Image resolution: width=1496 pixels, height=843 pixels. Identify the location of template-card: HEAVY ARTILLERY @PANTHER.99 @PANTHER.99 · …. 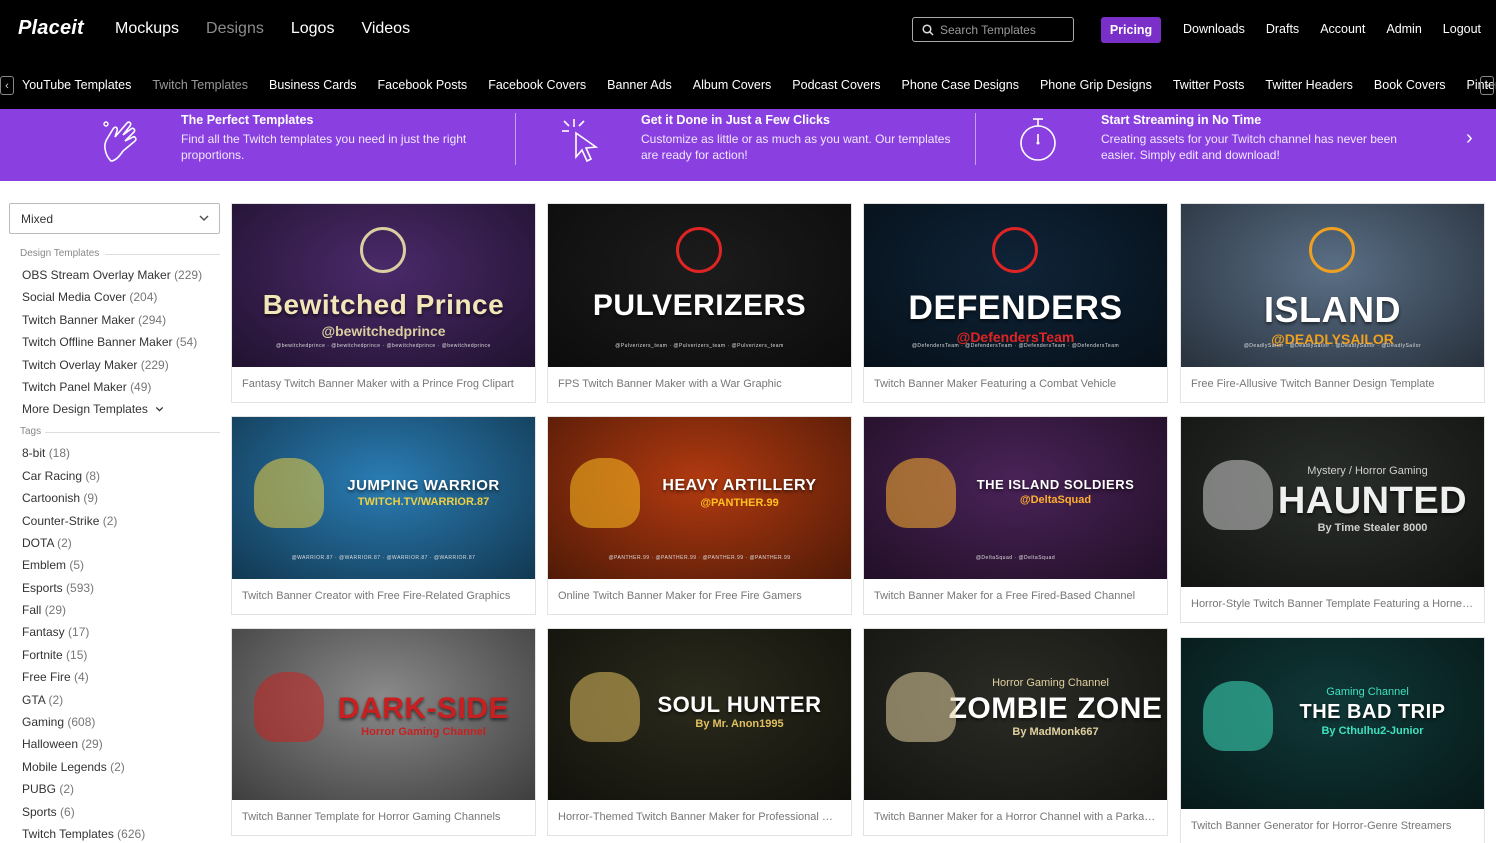
(699, 515).